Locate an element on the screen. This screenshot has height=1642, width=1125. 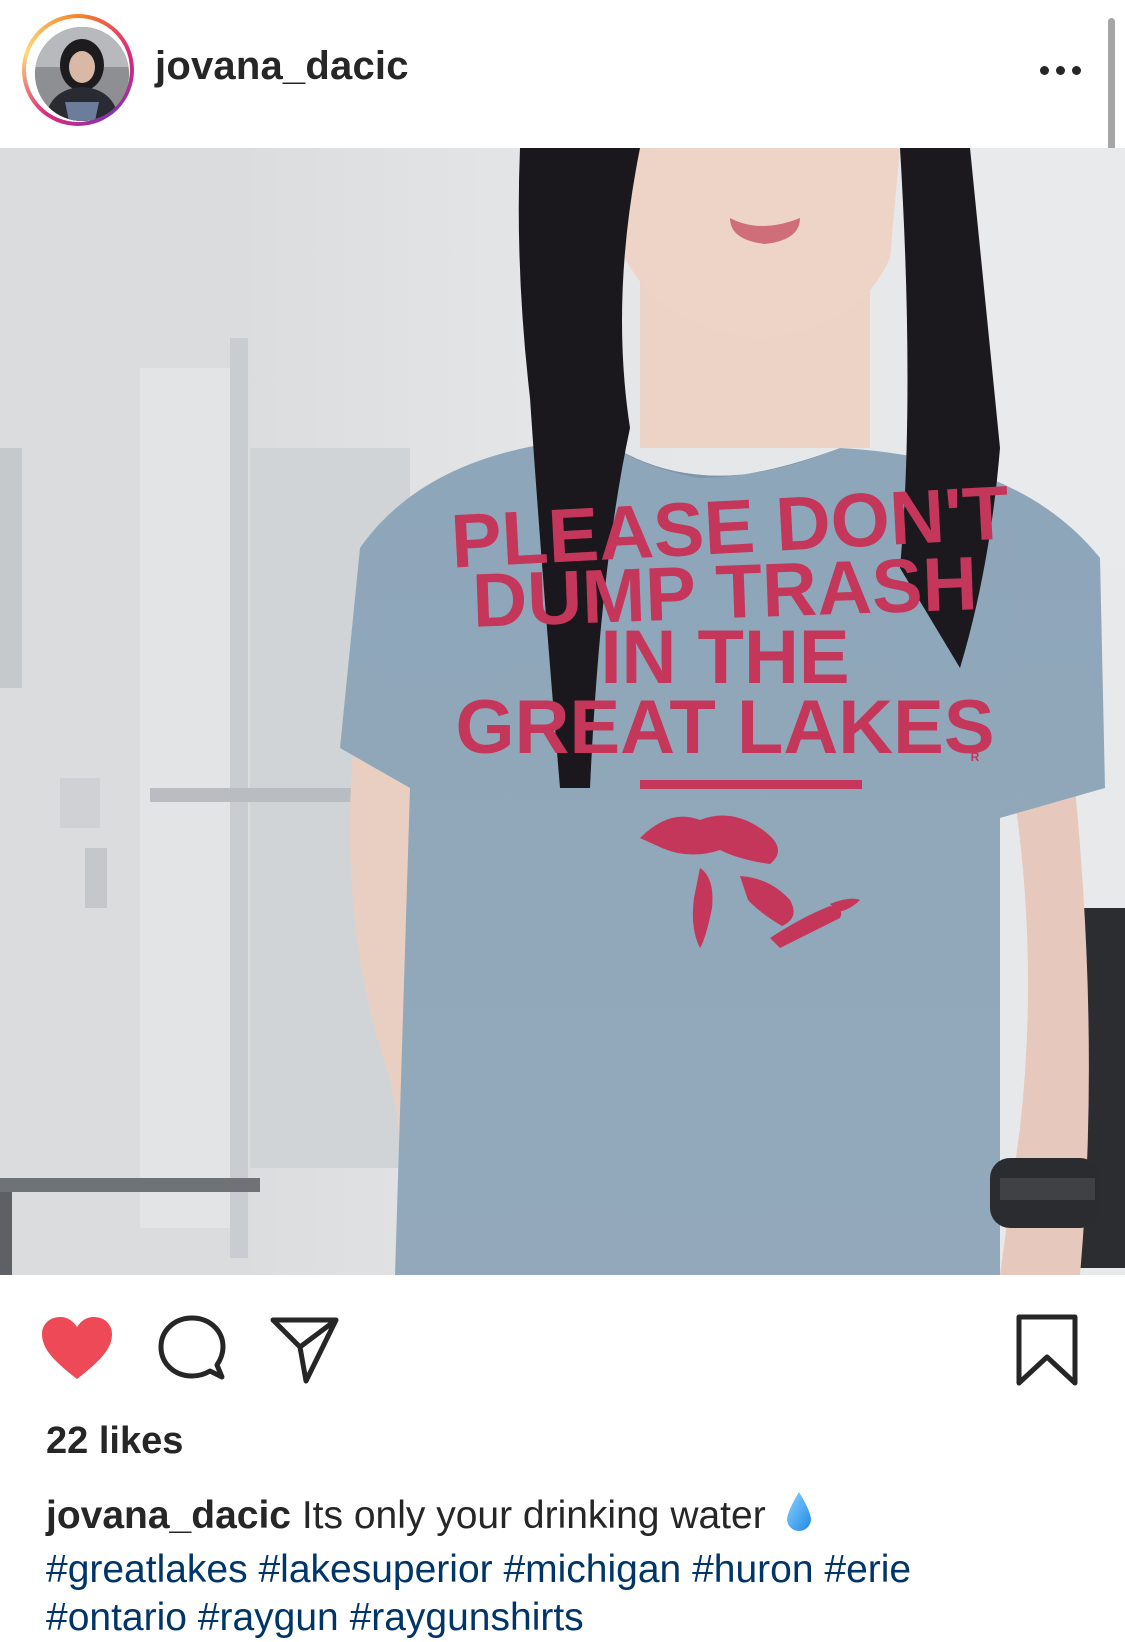
post-username: jovana_dacic is located at coordinates (282, 66).